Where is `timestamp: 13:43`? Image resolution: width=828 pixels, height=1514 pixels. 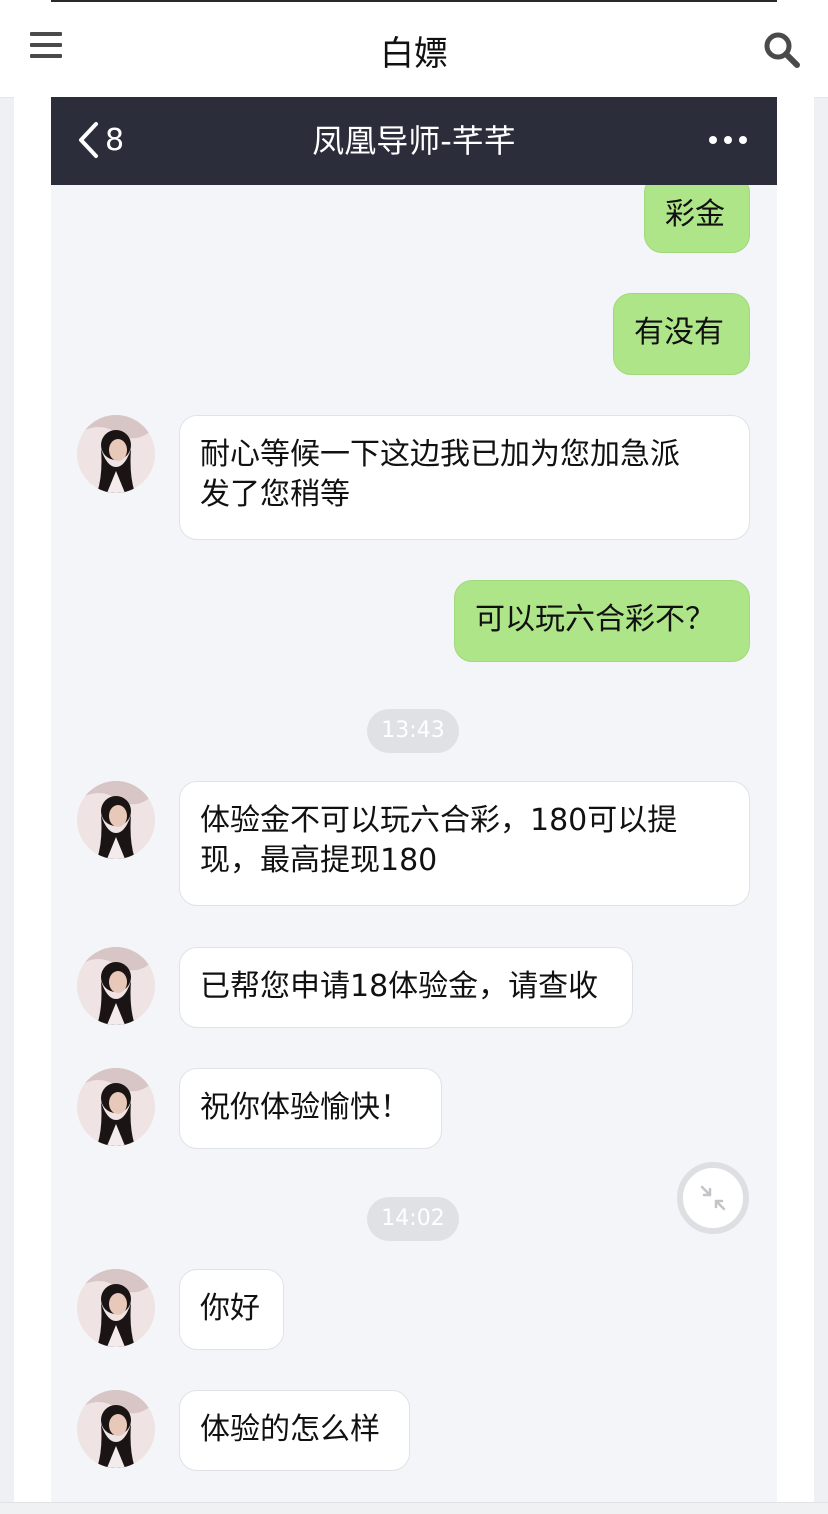 timestamp: 13:43 is located at coordinates (413, 731).